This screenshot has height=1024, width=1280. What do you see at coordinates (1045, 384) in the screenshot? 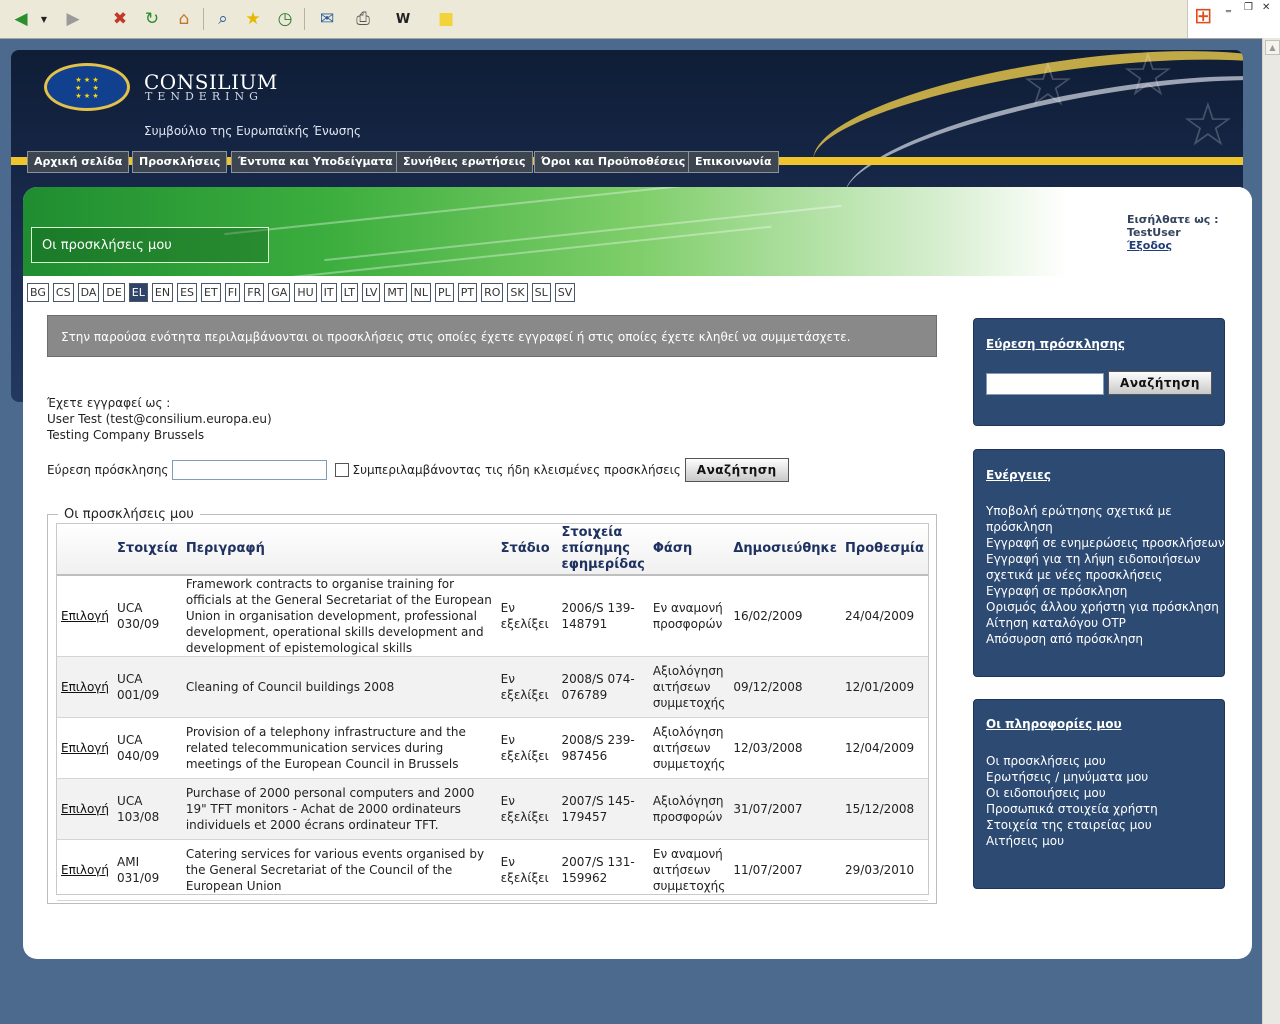
I see `sidebar-search-input` at bounding box center [1045, 384].